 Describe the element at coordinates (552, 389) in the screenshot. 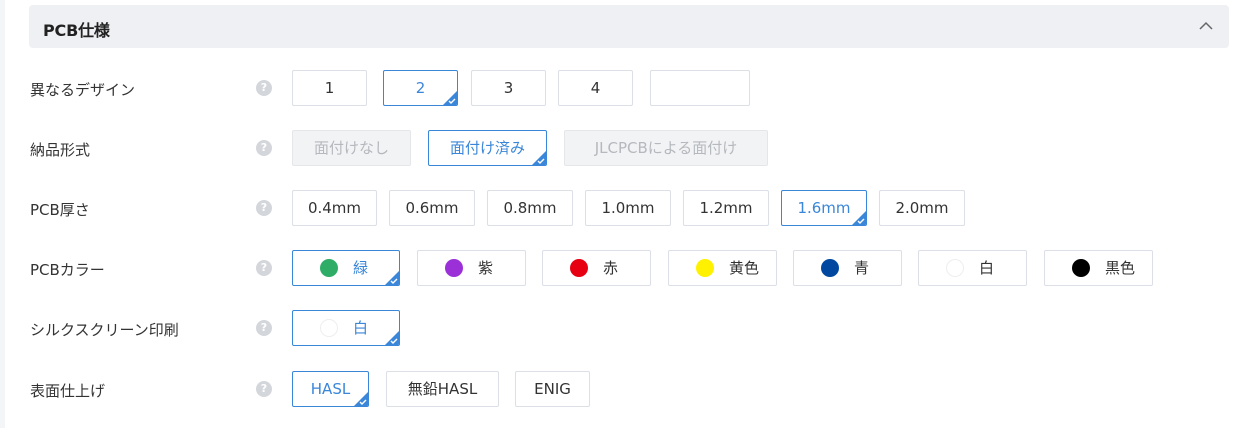

I see `finish-option-enig: ENIG` at that location.